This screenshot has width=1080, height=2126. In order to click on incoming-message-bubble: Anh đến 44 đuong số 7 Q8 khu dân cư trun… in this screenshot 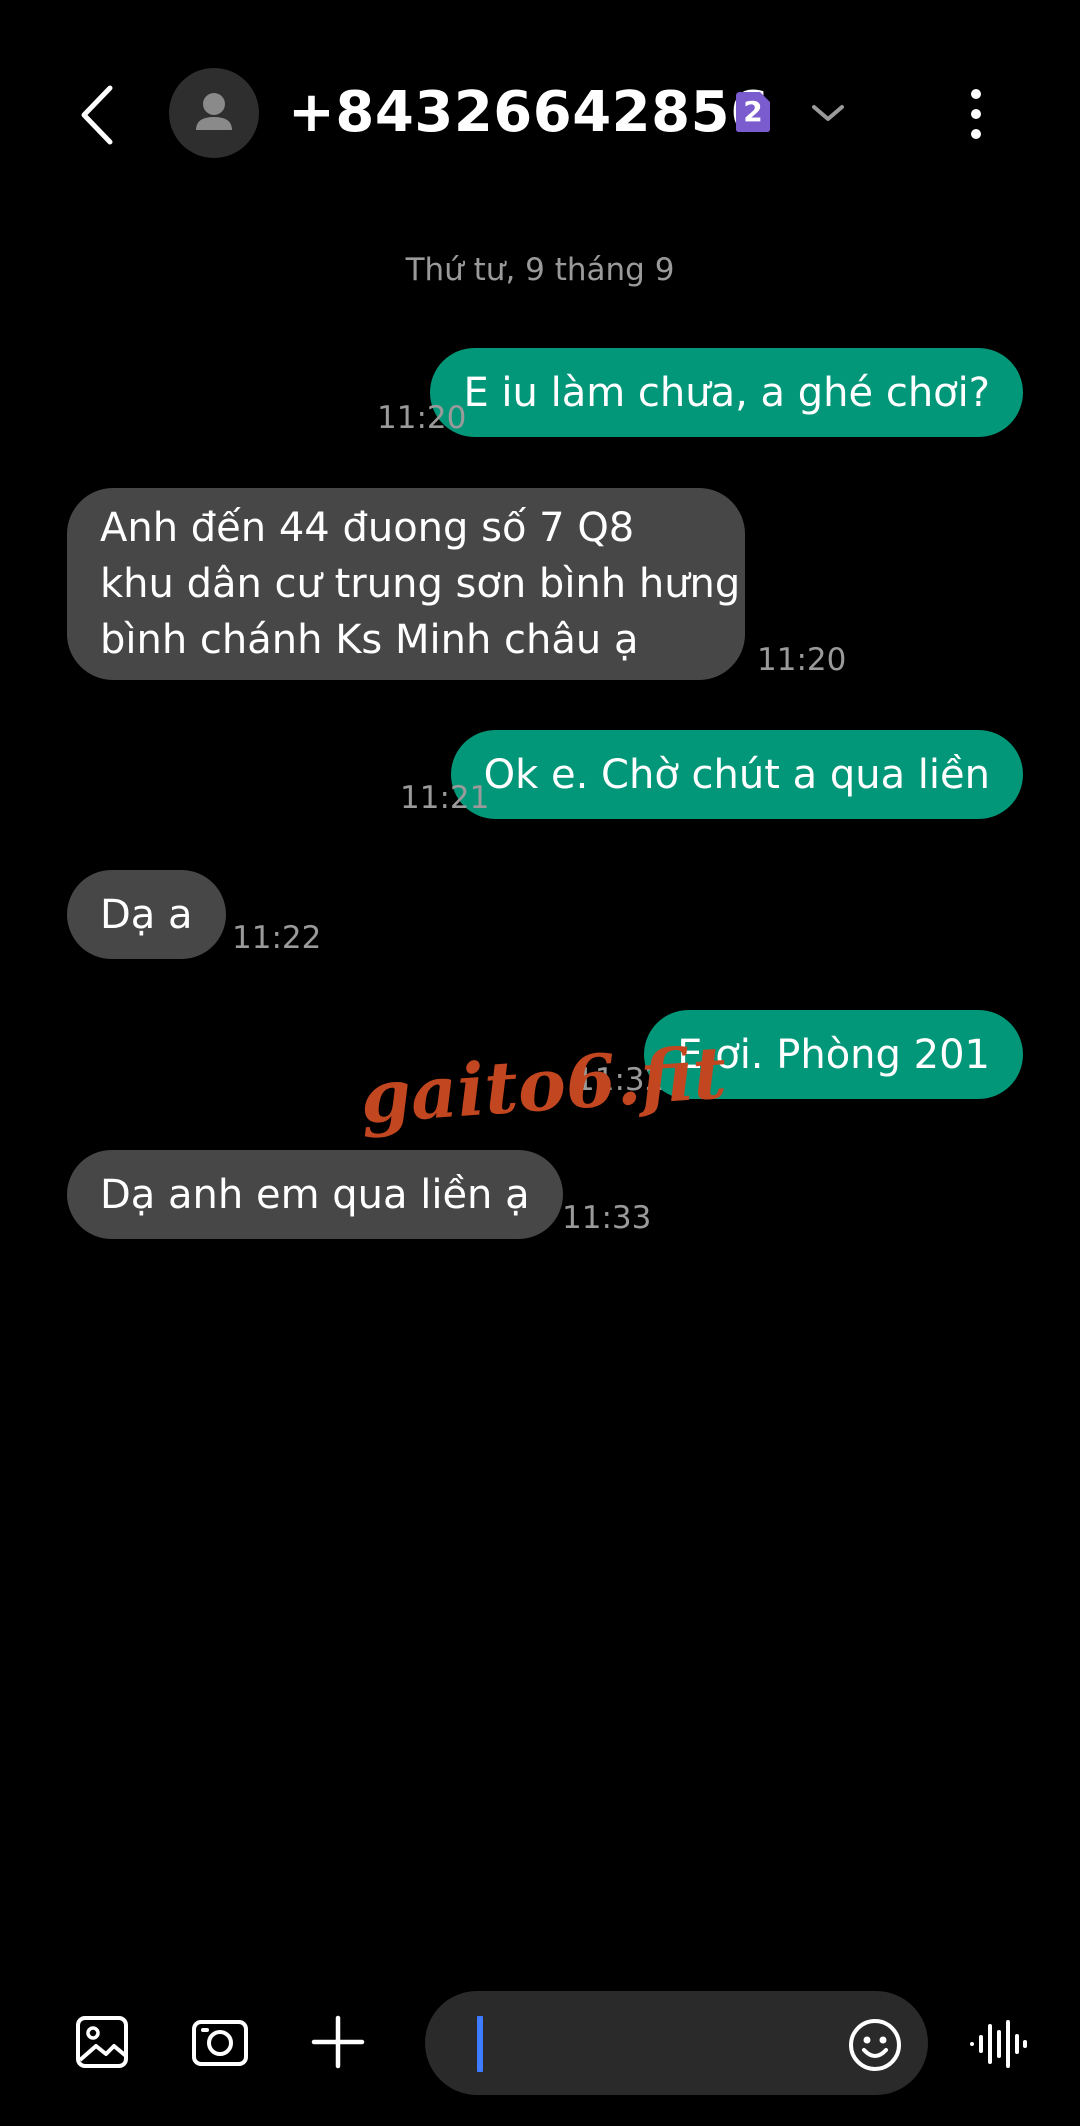, I will do `click(406, 584)`.